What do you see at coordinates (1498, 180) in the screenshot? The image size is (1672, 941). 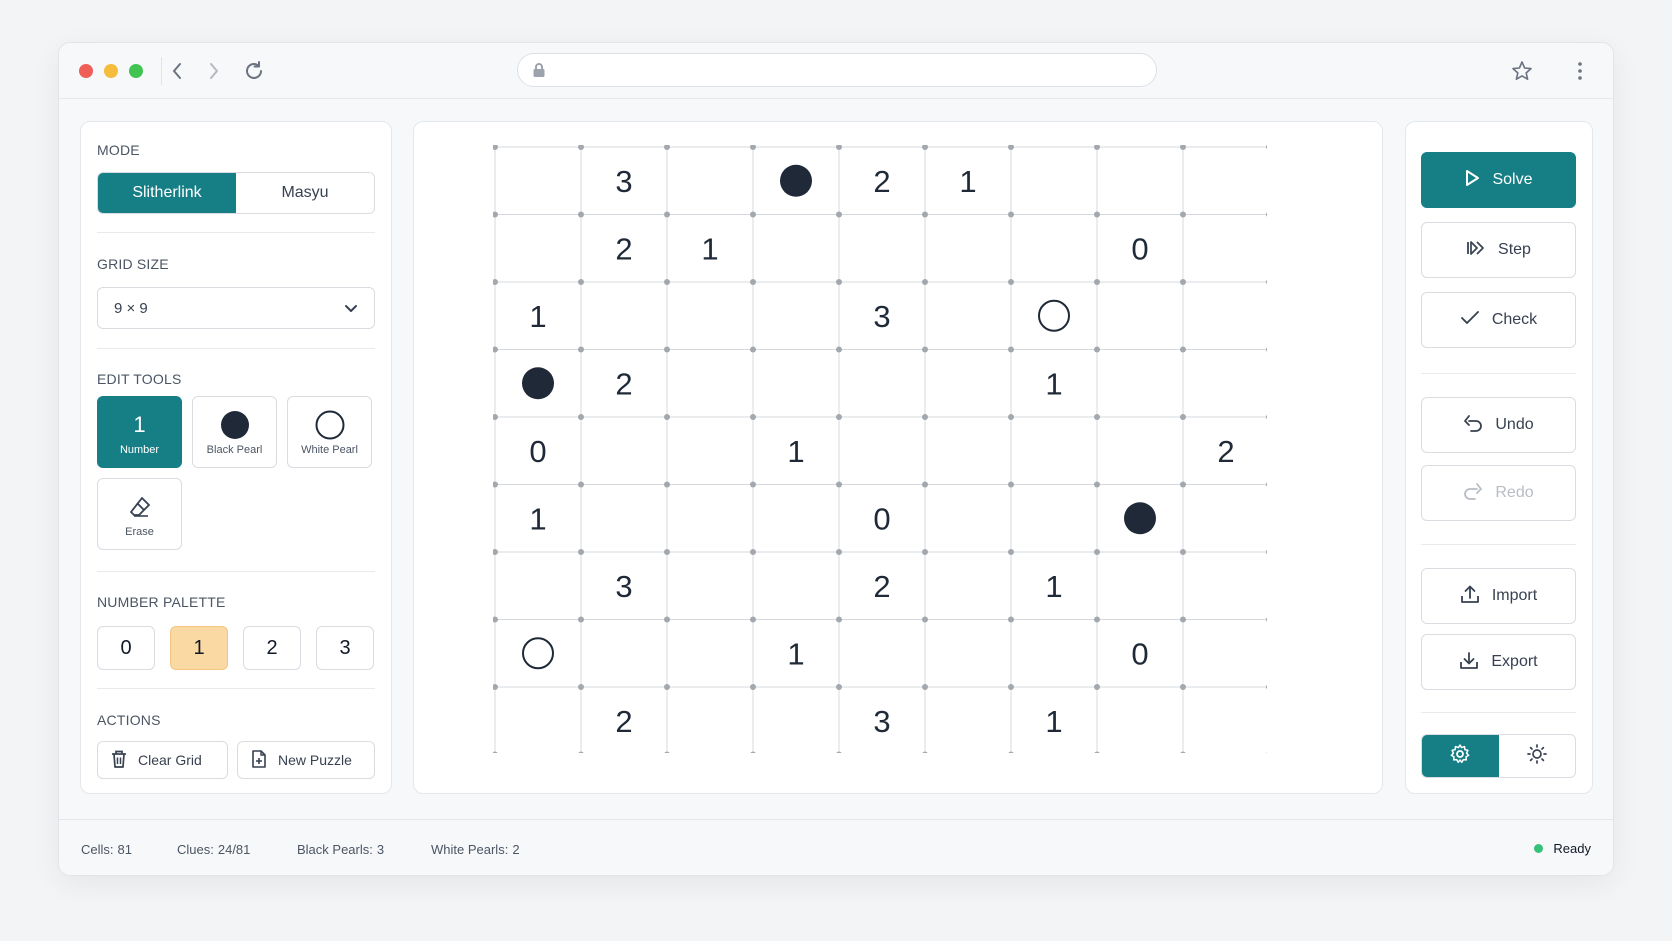 I see `solve-button: Solve` at bounding box center [1498, 180].